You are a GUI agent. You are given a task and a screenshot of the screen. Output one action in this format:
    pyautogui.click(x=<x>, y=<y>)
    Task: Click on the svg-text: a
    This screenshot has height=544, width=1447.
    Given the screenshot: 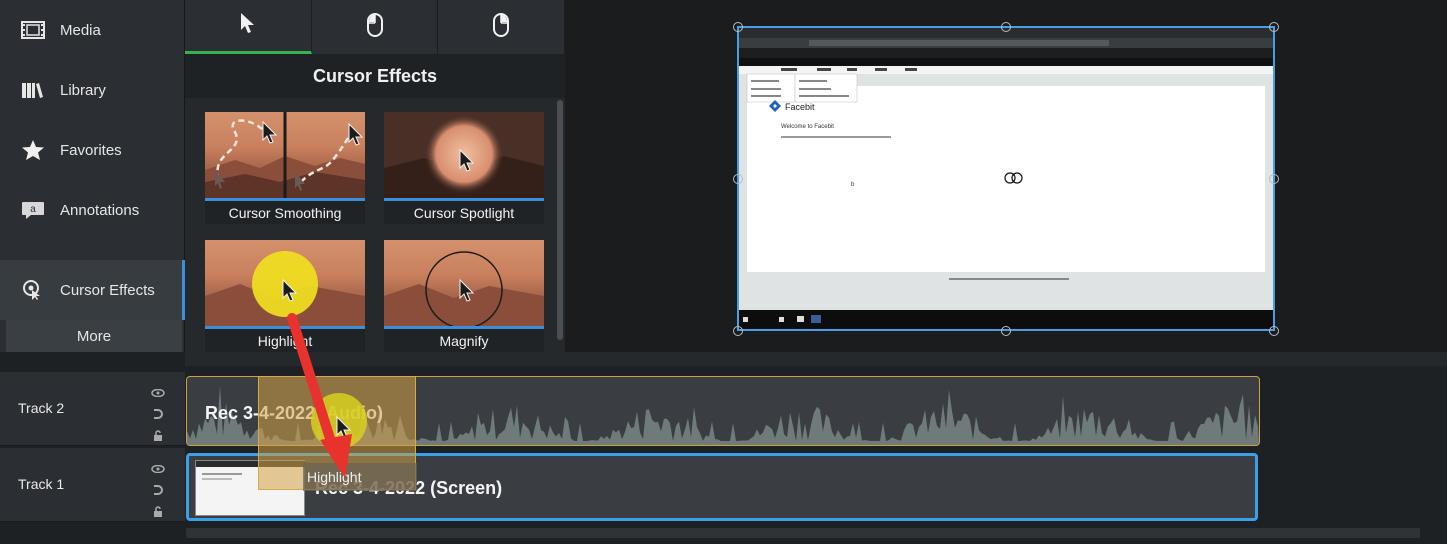 What is the action you would take?
    pyautogui.click(x=33, y=209)
    